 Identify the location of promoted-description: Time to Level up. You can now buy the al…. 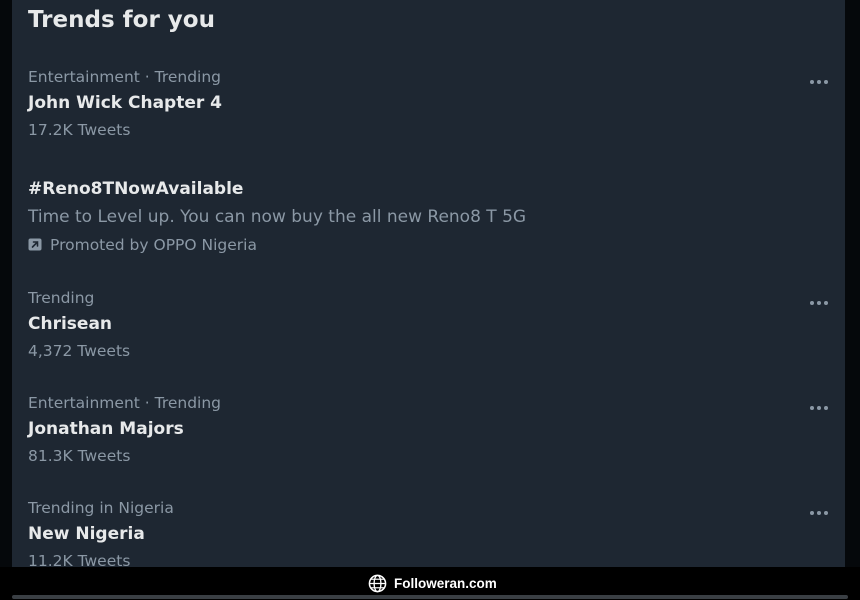
(277, 217).